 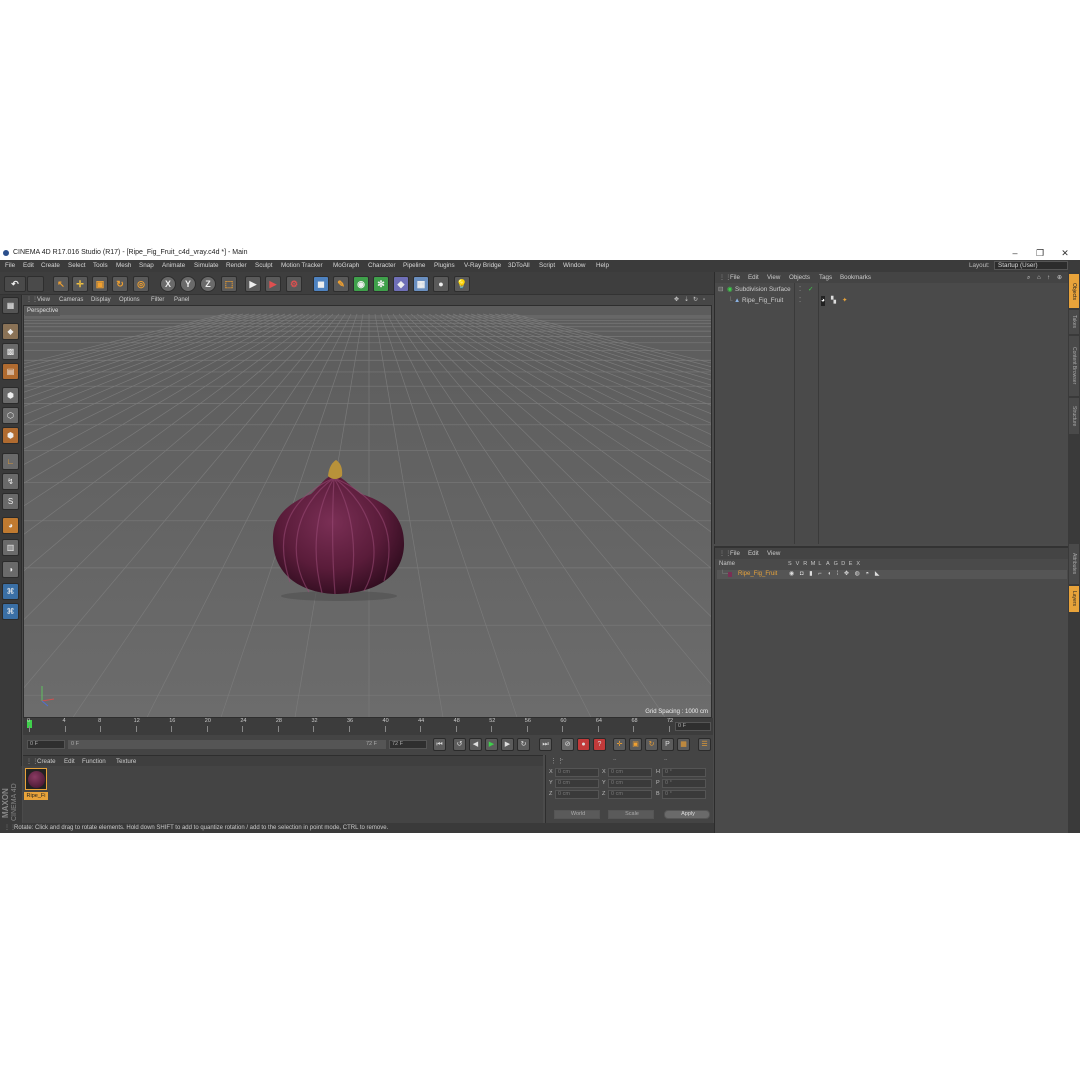 I want to click on recent-tools-icon: ◎, so click(x=141, y=284).